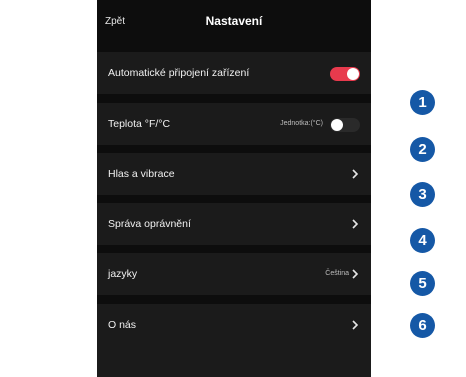 This screenshot has width=466, height=377. What do you see at coordinates (345, 74) in the screenshot?
I see `auto-connect-toggle` at bounding box center [345, 74].